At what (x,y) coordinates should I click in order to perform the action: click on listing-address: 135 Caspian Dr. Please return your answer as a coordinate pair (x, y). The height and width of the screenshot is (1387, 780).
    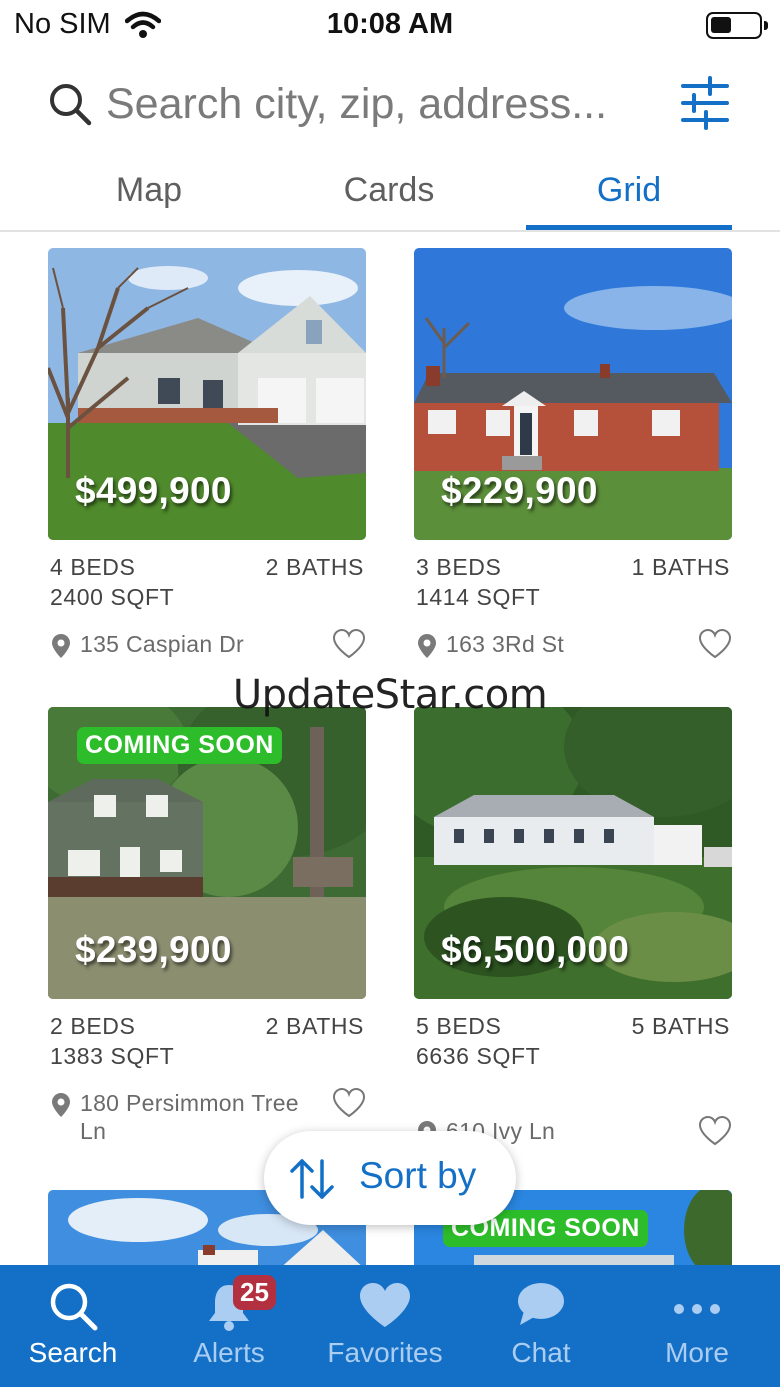
    Looking at the image, I should click on (162, 644).